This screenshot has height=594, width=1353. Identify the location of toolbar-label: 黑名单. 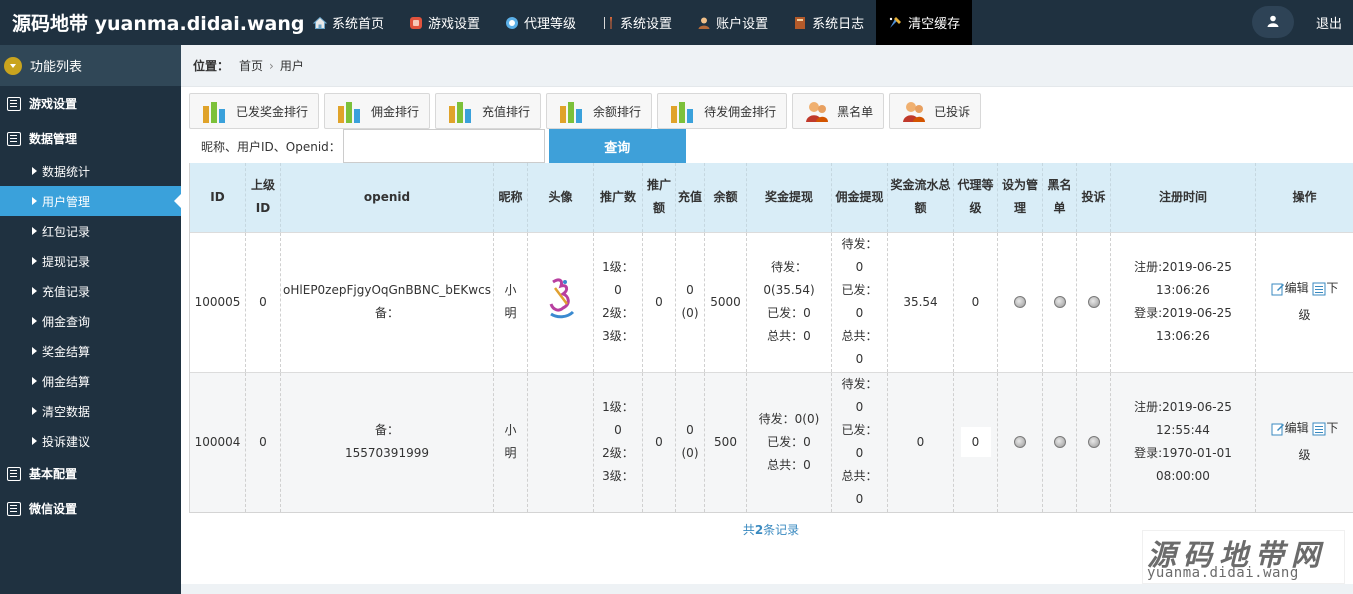
(855, 111).